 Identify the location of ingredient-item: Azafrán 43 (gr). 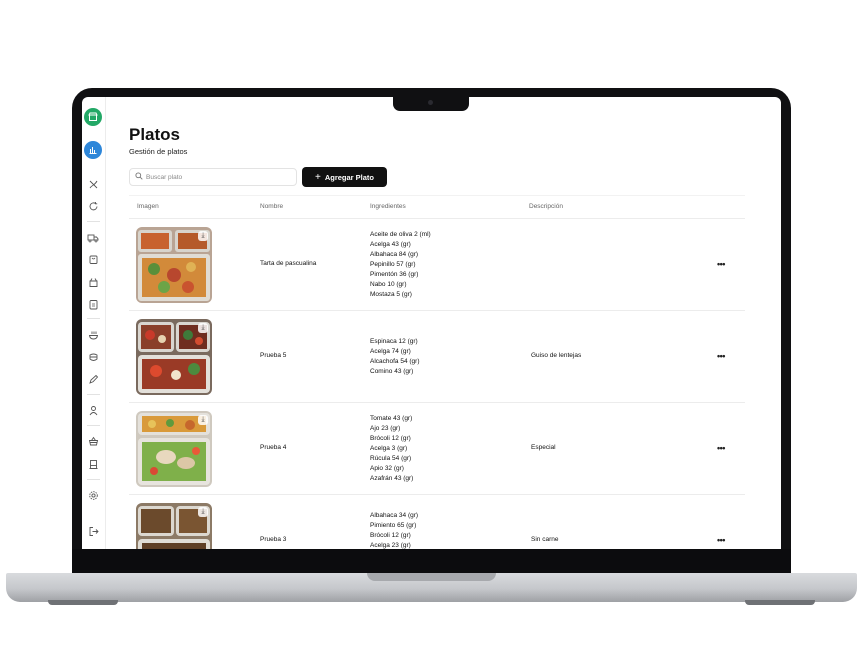
(392, 478).